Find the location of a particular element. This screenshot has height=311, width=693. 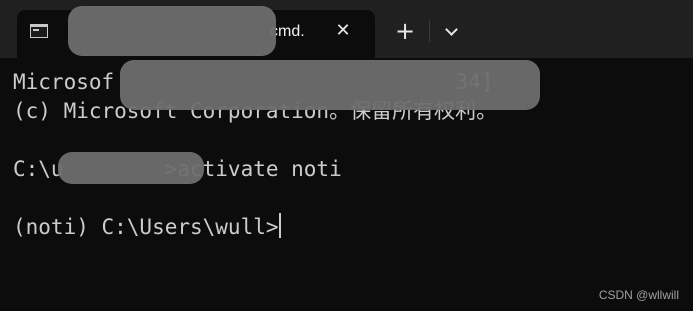

watermark: CSDN @wllwill is located at coordinates (638, 295).